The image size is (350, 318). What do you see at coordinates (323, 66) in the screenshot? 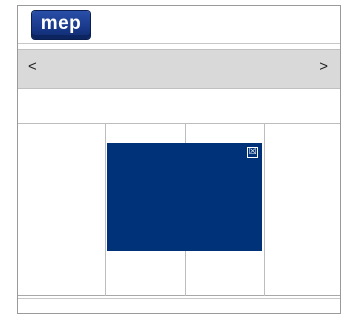
I see `next-button: >` at bounding box center [323, 66].